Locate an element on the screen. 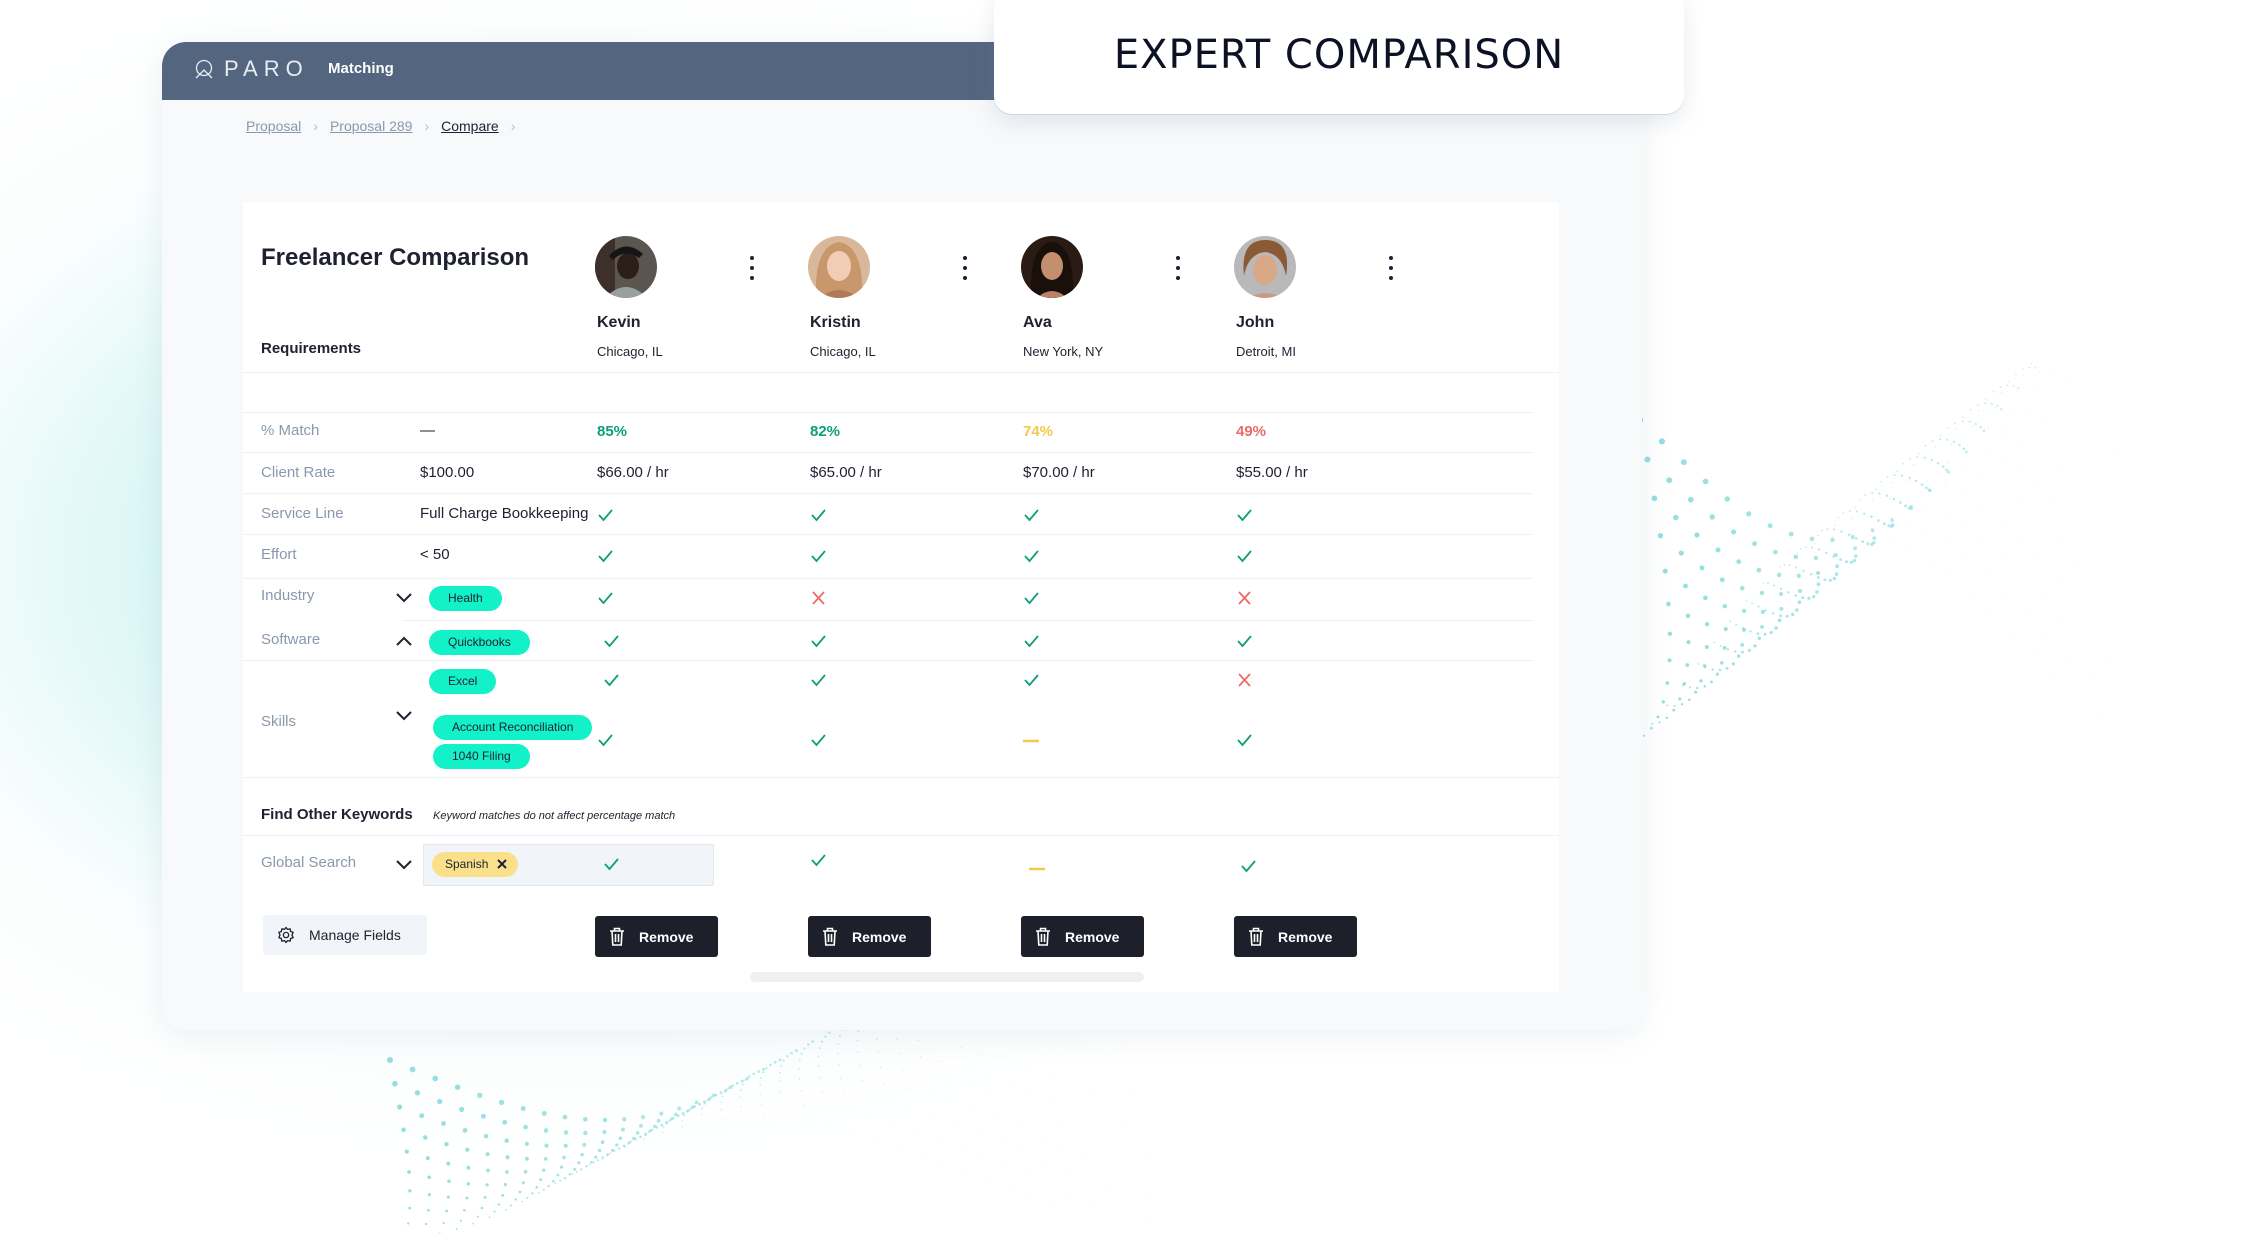  close-icon is located at coordinates (502, 864).